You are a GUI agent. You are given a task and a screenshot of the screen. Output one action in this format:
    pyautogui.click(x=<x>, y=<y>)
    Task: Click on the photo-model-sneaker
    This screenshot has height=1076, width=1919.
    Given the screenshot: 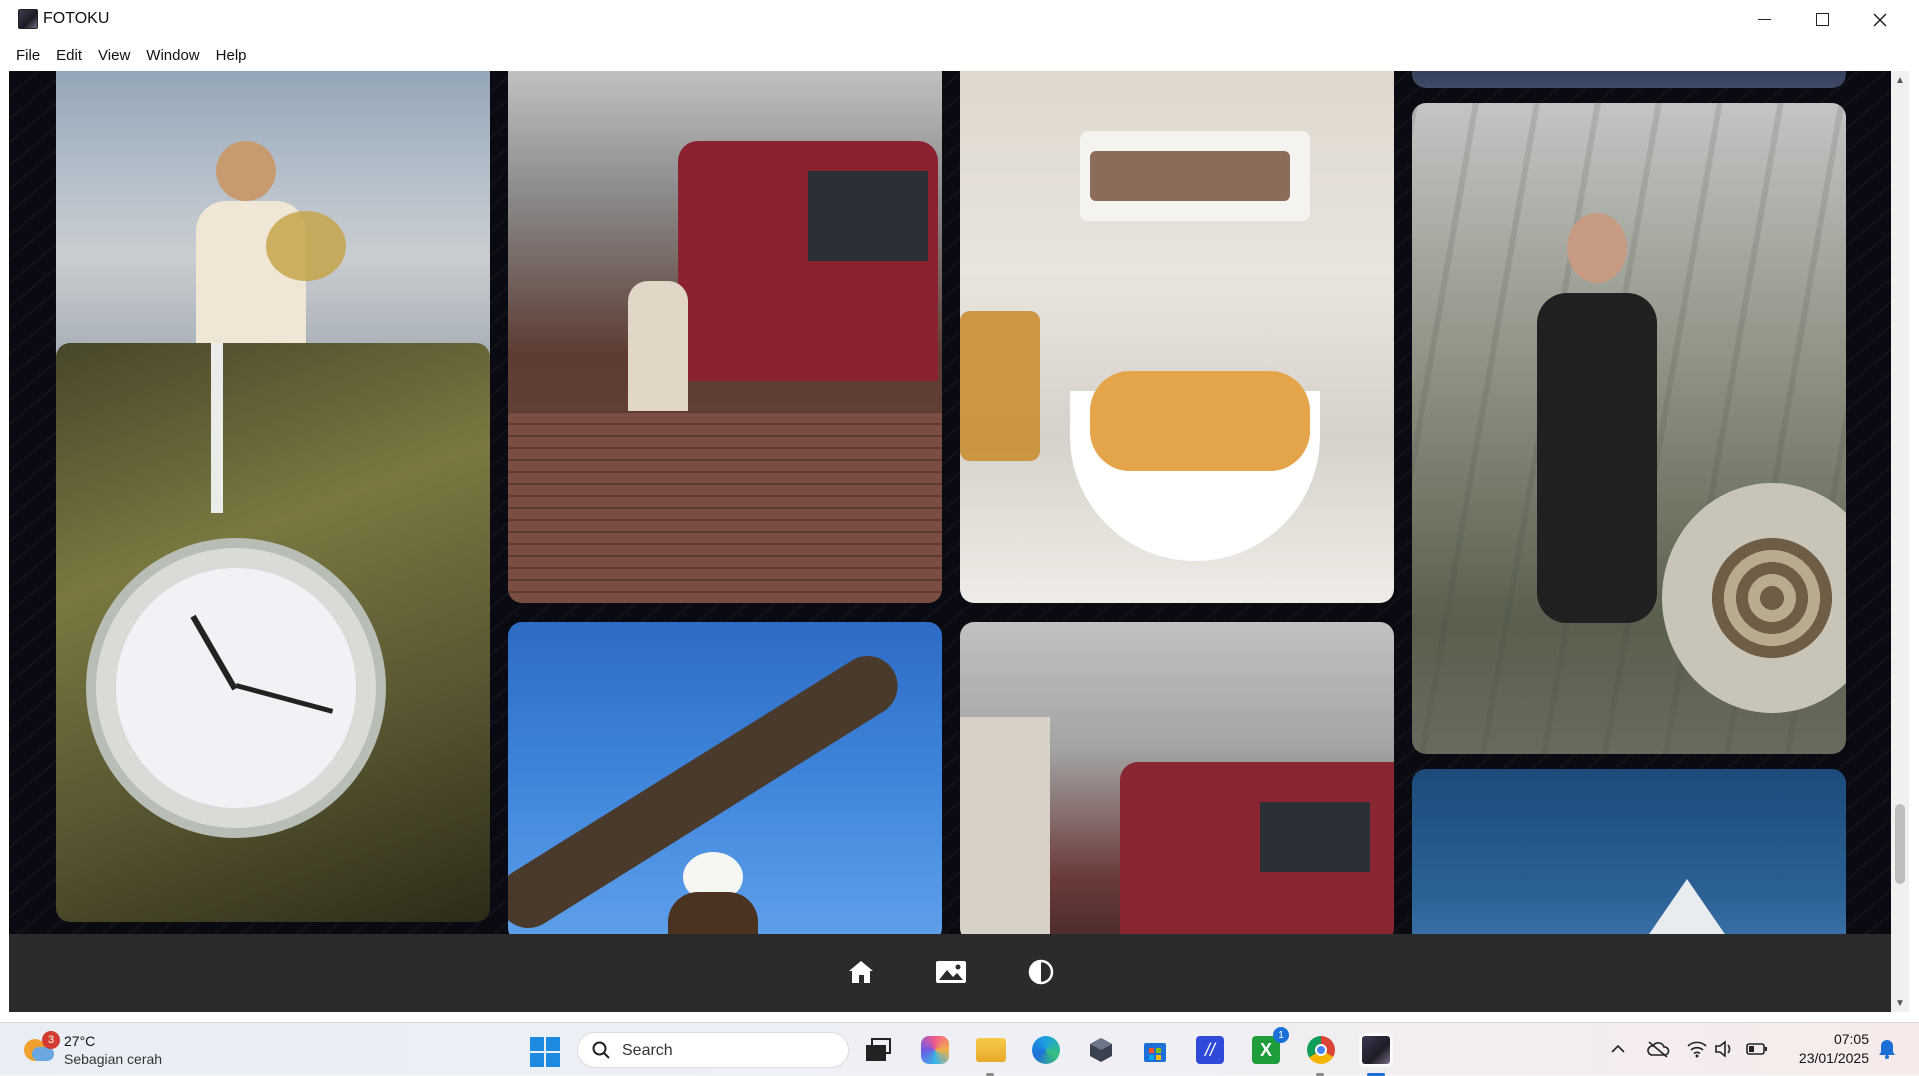 What is the action you would take?
    pyautogui.click(x=1629, y=428)
    